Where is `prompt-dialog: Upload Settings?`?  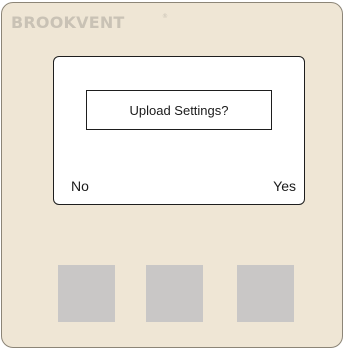 prompt-dialog: Upload Settings? is located at coordinates (179, 110).